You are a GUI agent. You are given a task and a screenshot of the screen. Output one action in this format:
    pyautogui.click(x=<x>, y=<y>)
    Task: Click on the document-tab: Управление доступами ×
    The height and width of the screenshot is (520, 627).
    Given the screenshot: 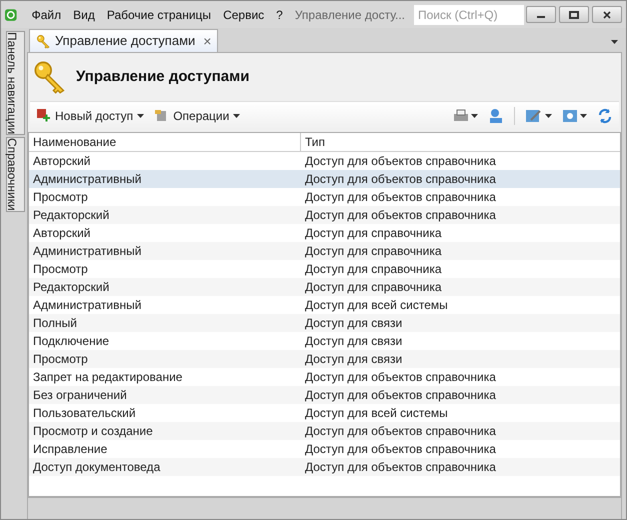 What is the action you would take?
    pyautogui.click(x=123, y=40)
    